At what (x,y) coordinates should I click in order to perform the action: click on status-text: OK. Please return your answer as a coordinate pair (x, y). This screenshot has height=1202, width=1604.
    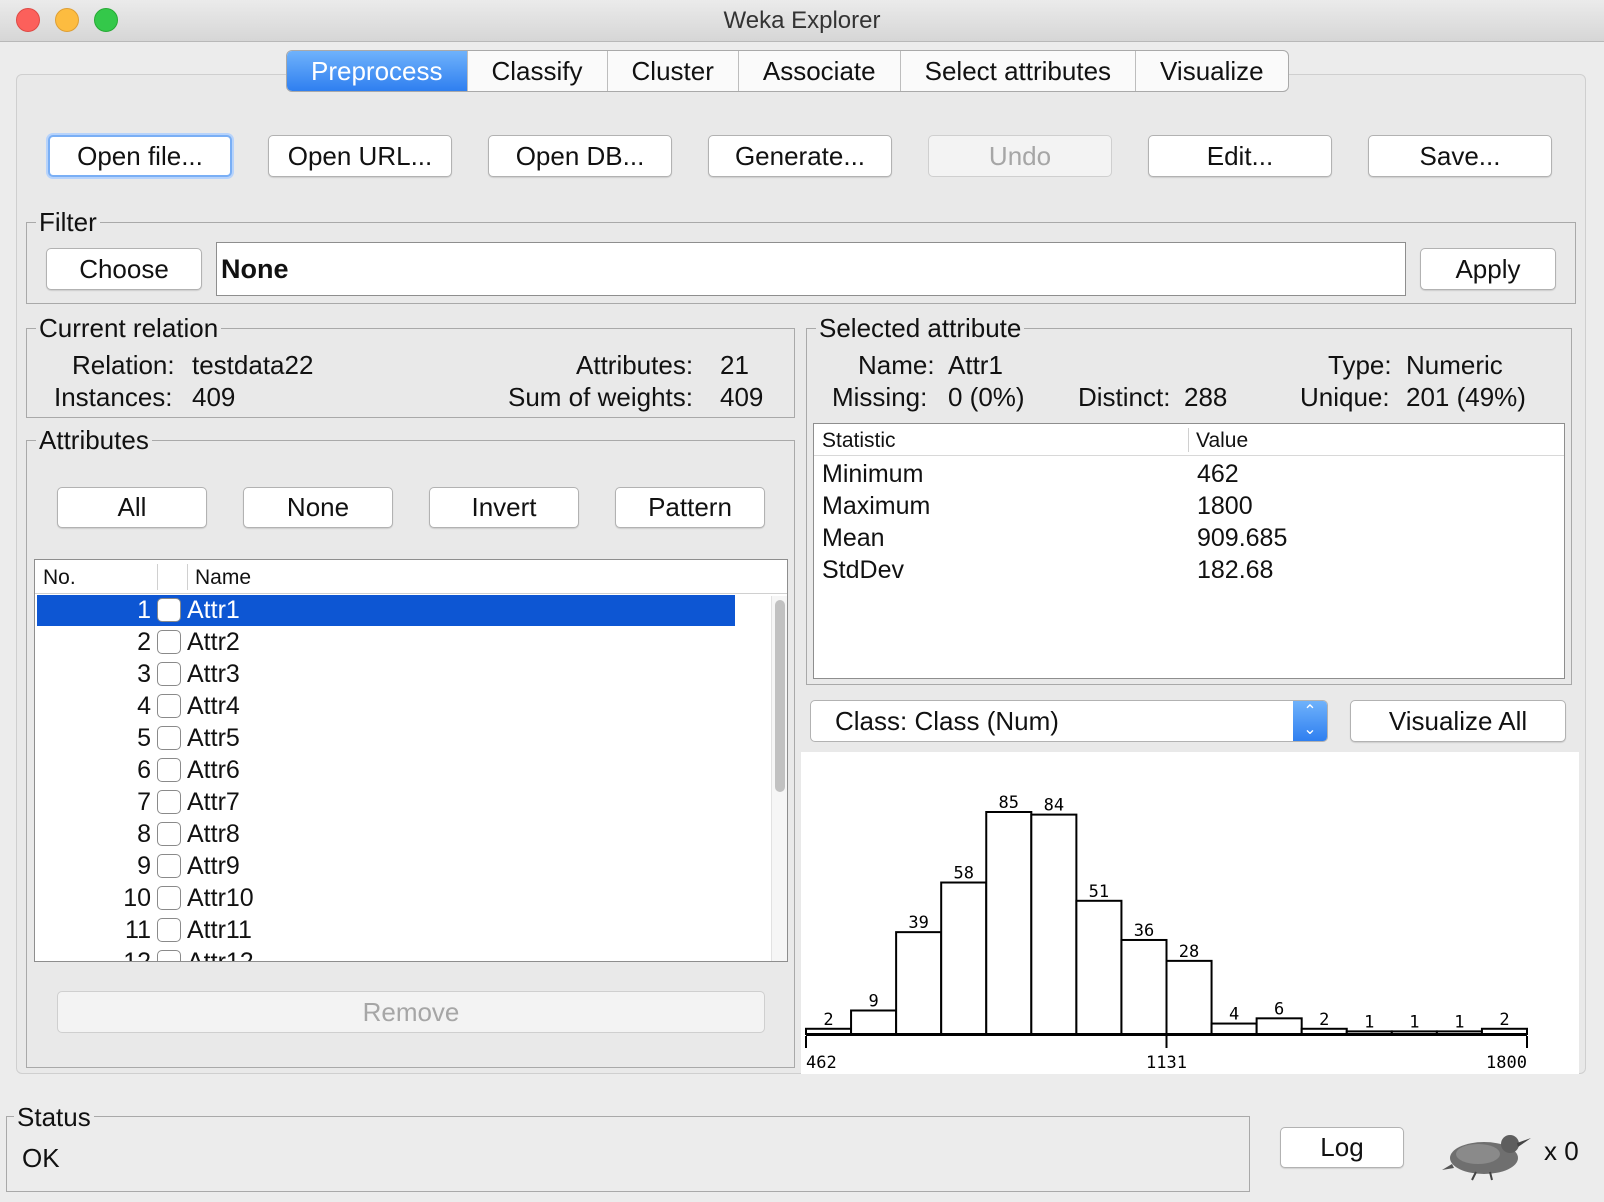
    Looking at the image, I should click on (41, 1158).